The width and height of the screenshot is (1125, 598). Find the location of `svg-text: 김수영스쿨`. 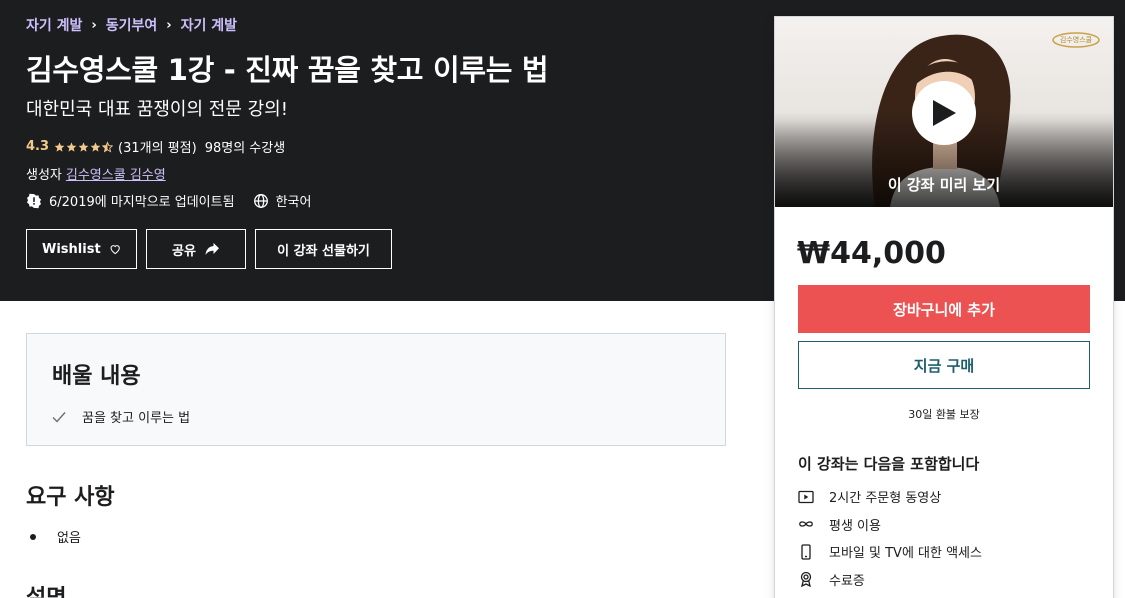

svg-text: 김수영스쿨 is located at coordinates (1076, 39).